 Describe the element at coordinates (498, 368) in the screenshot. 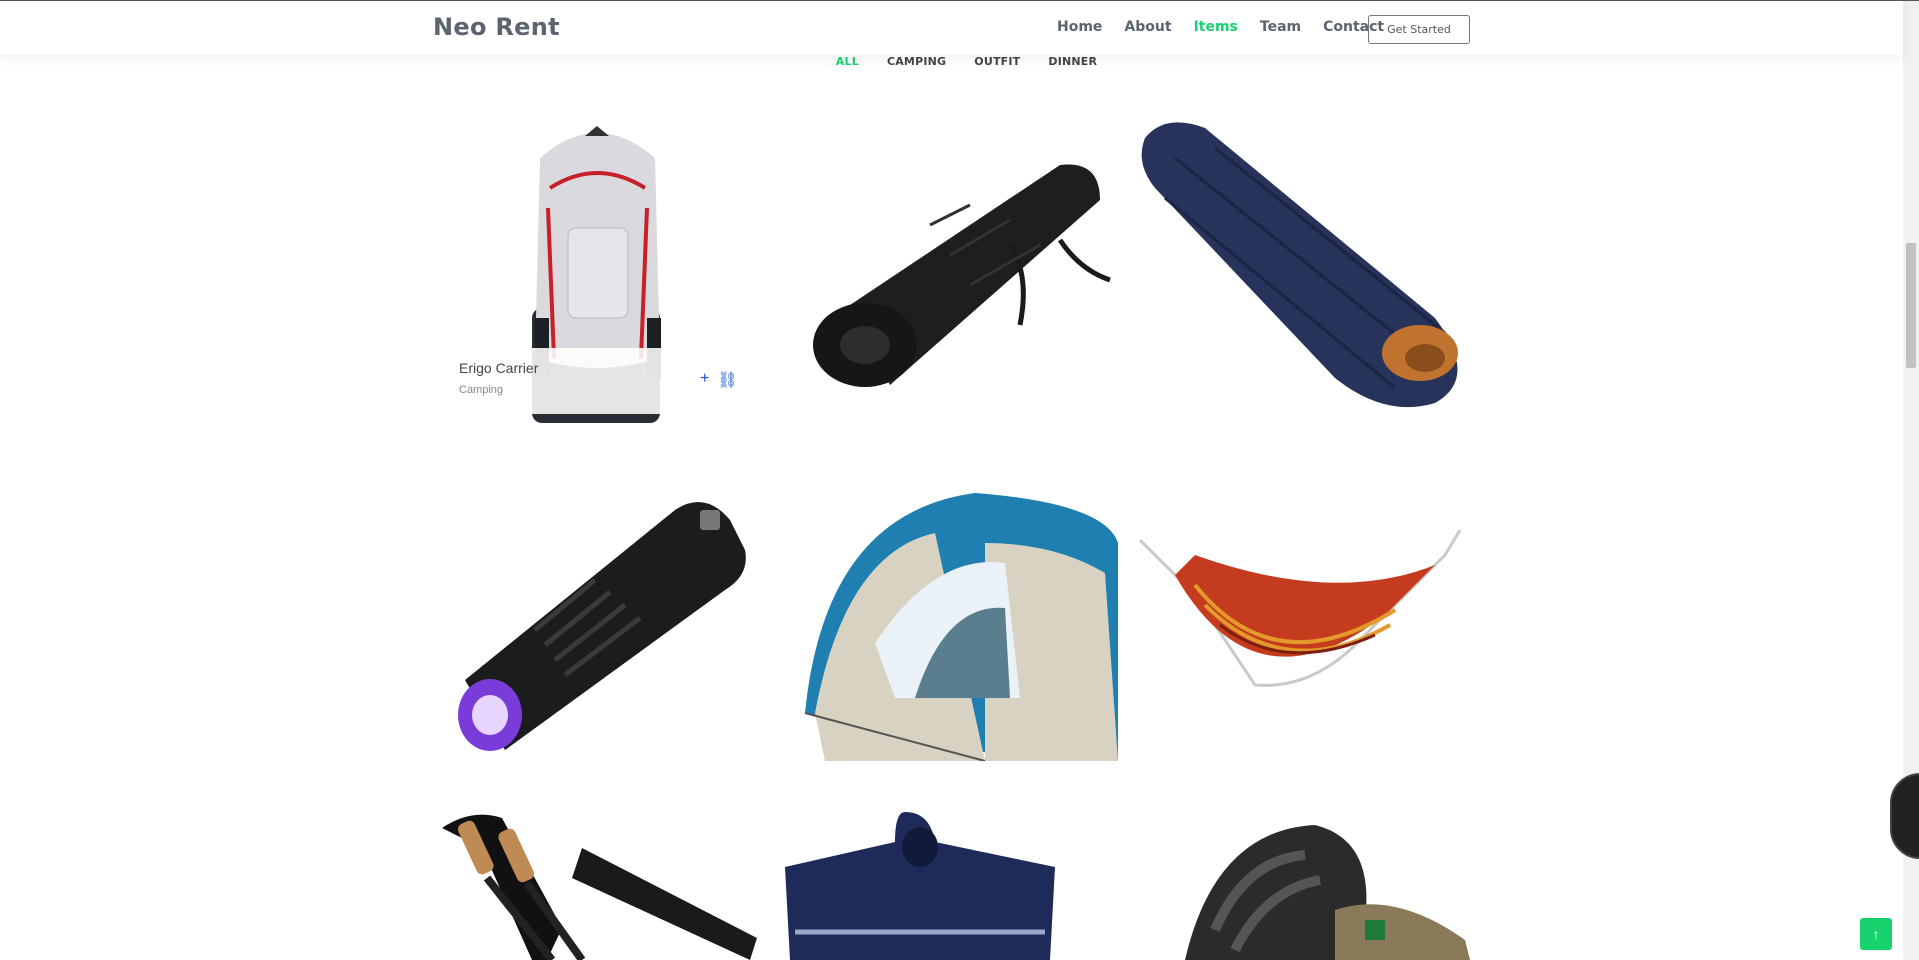

I see `item-title: Erigo Carrier` at that location.